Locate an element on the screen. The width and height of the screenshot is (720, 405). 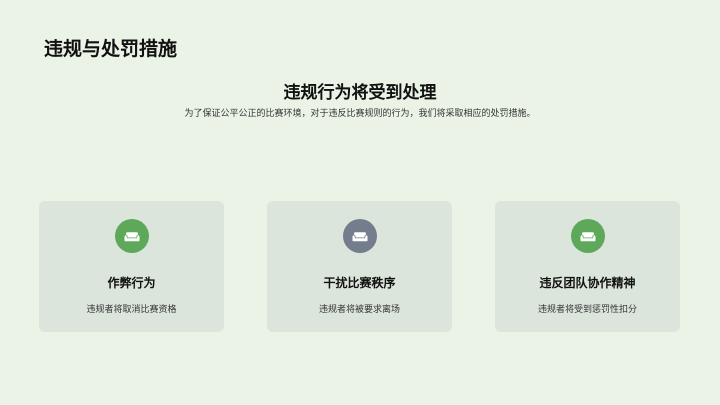
card-title: 违反团队协作精神 is located at coordinates (587, 283).